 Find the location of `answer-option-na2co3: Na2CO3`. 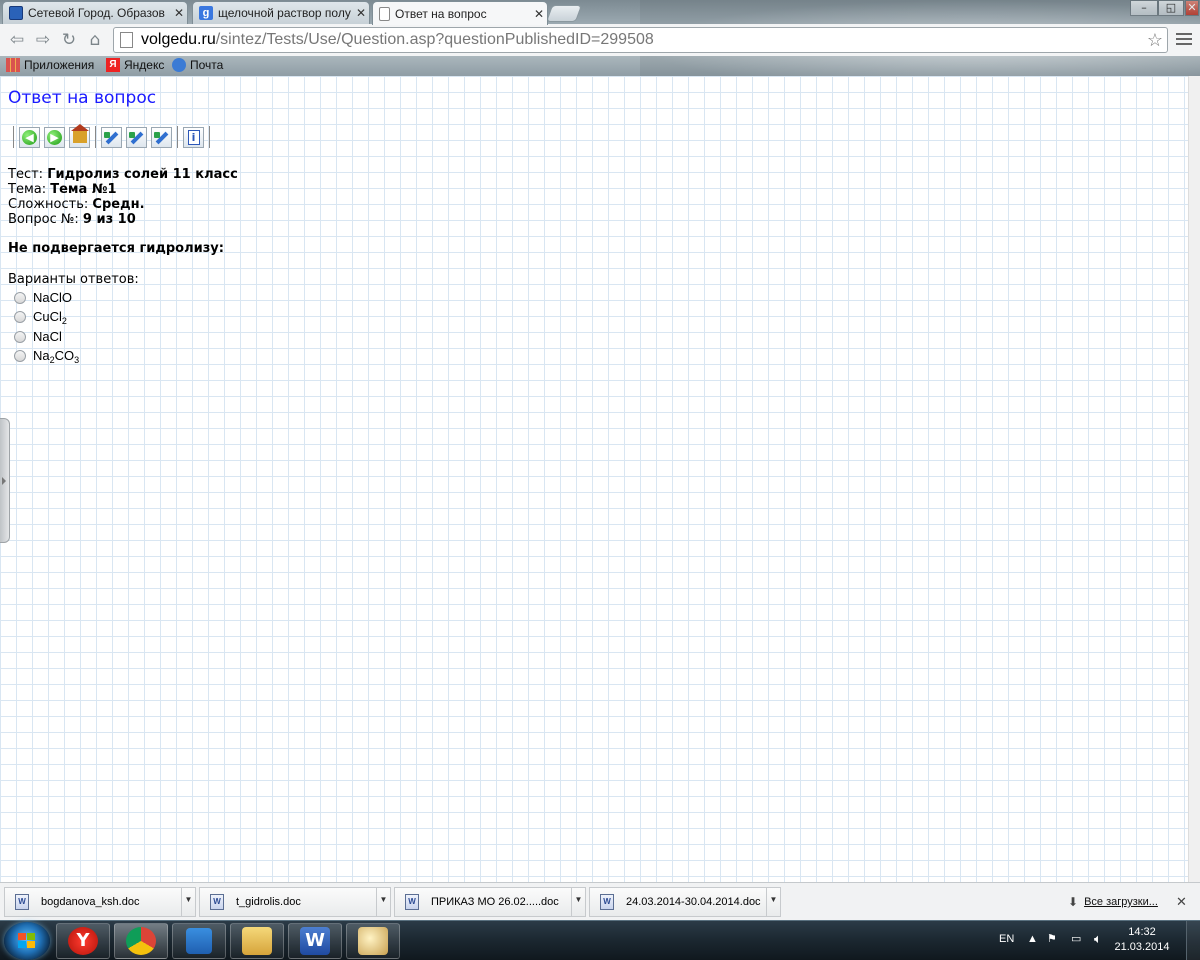

answer-option-na2co3: Na2CO3 is located at coordinates (46, 357).